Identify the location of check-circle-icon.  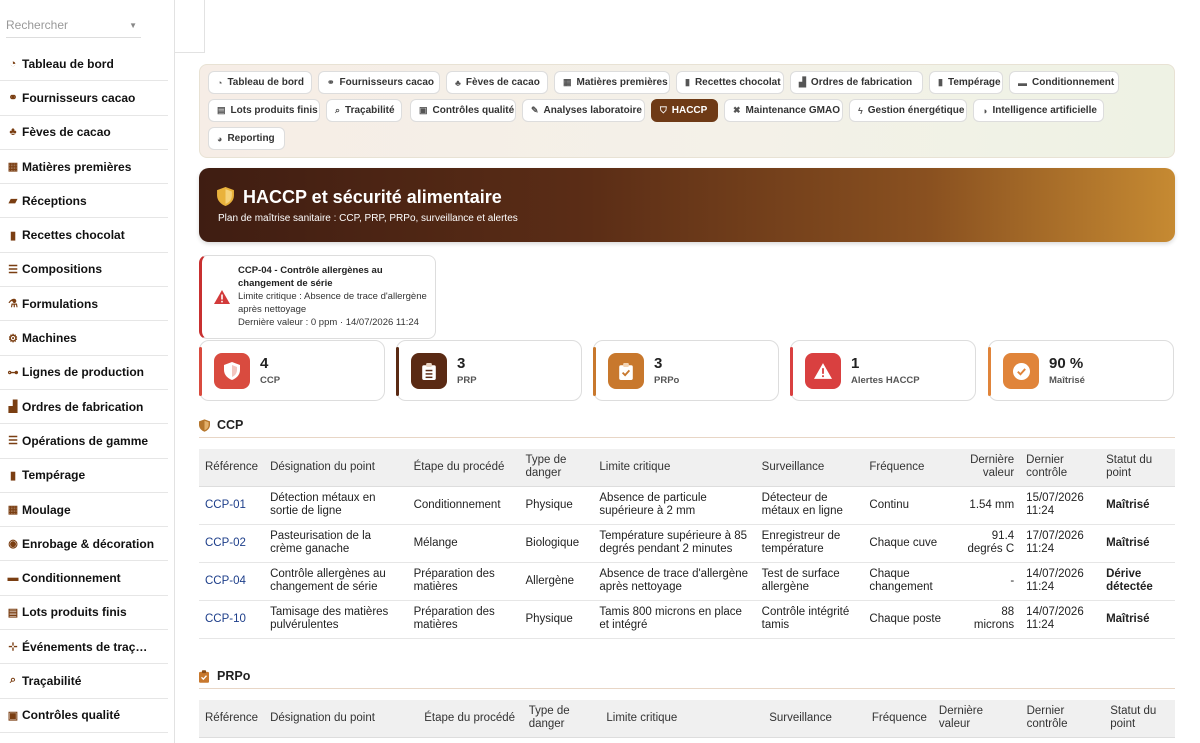
(1021, 371).